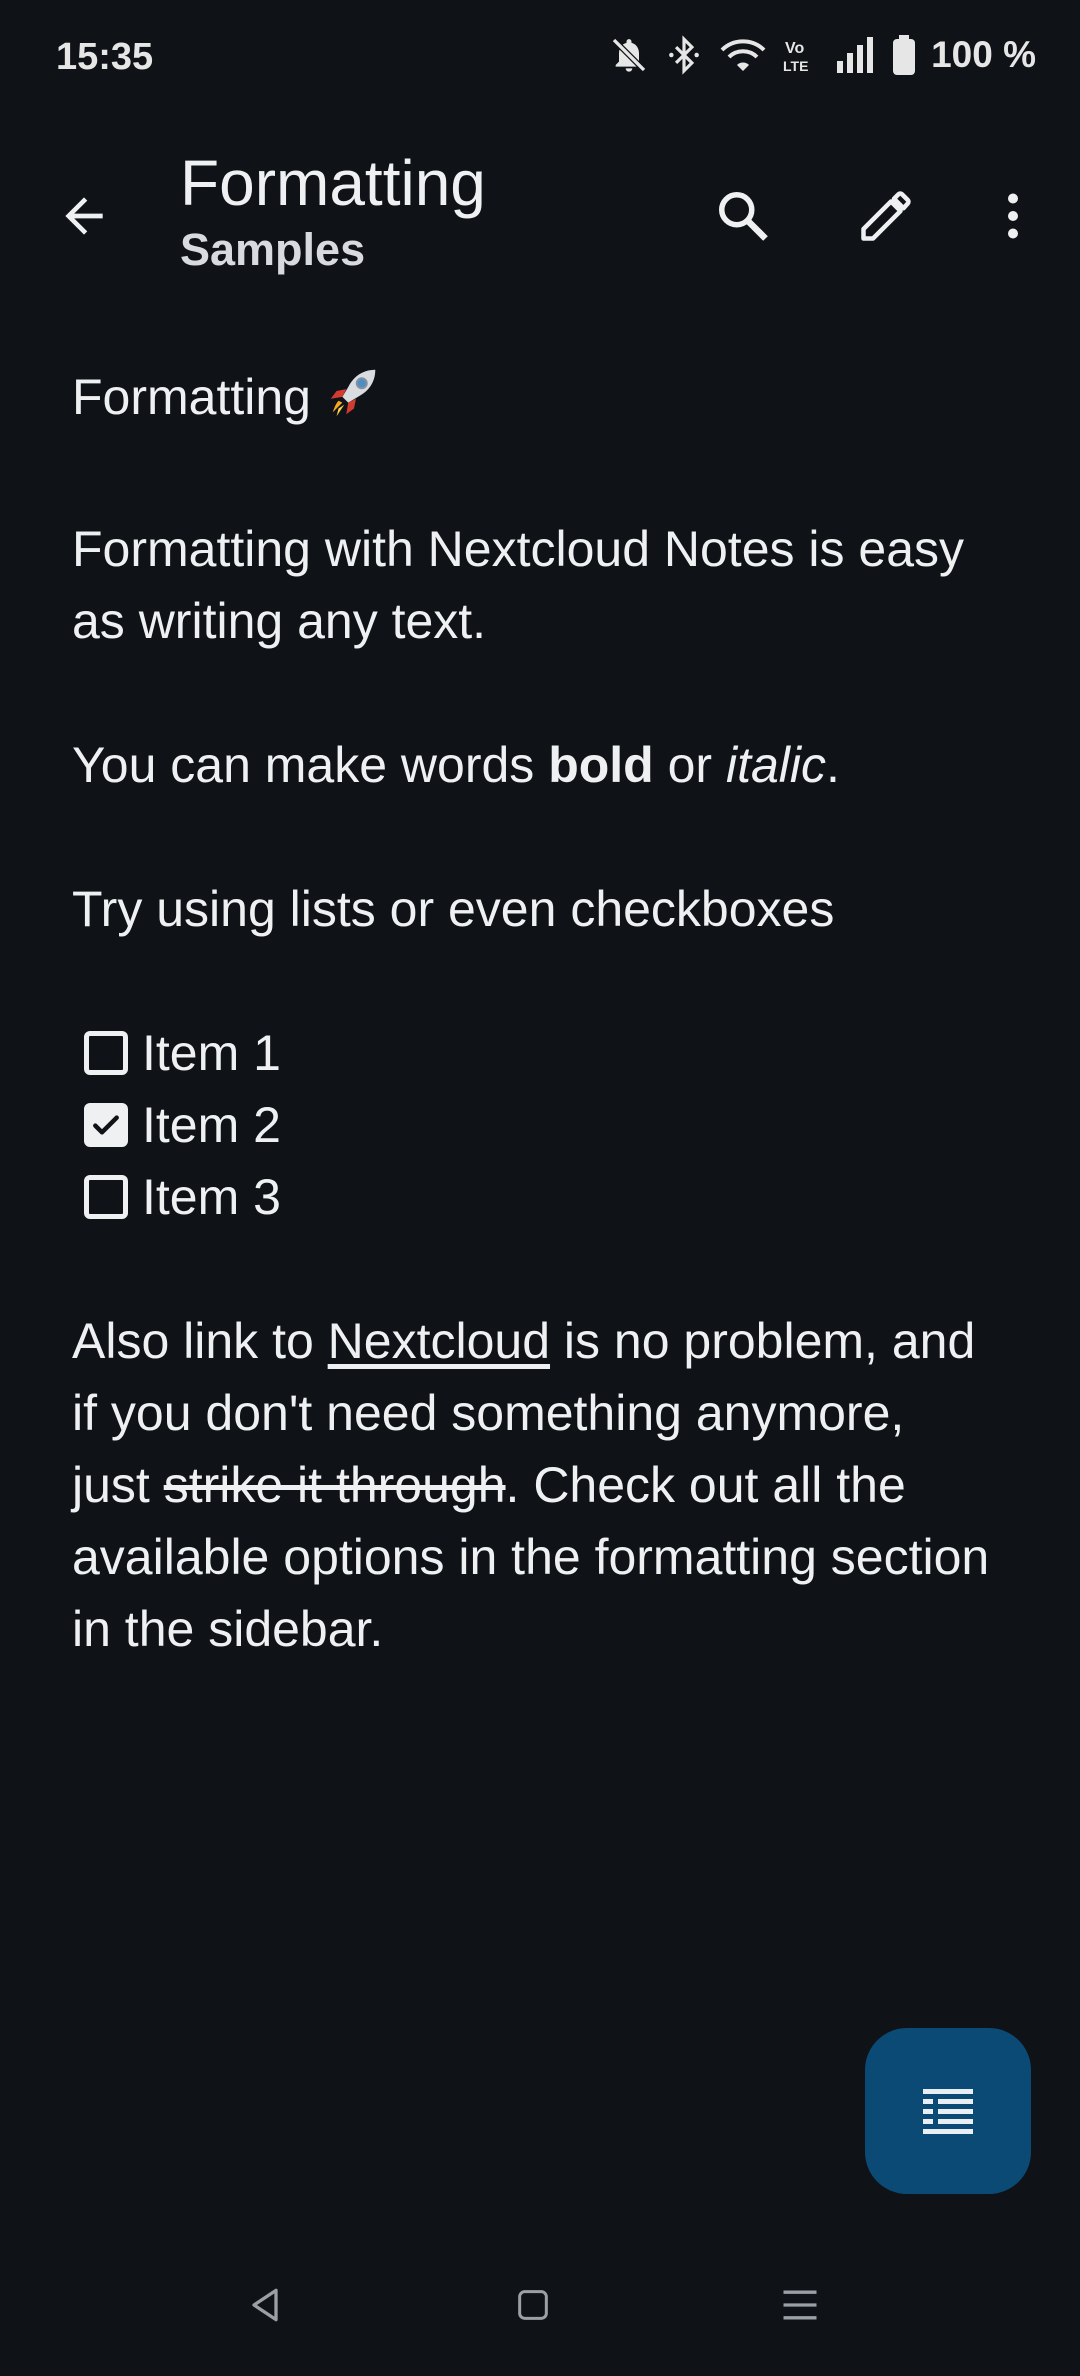  I want to click on more-vert-icon, so click(1013, 218).